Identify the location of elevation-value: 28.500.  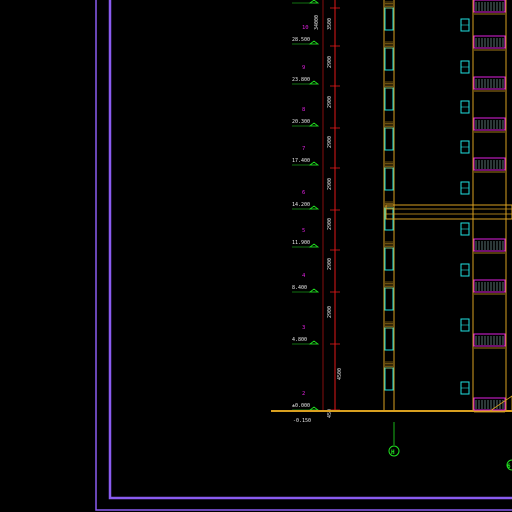
(301, 40).